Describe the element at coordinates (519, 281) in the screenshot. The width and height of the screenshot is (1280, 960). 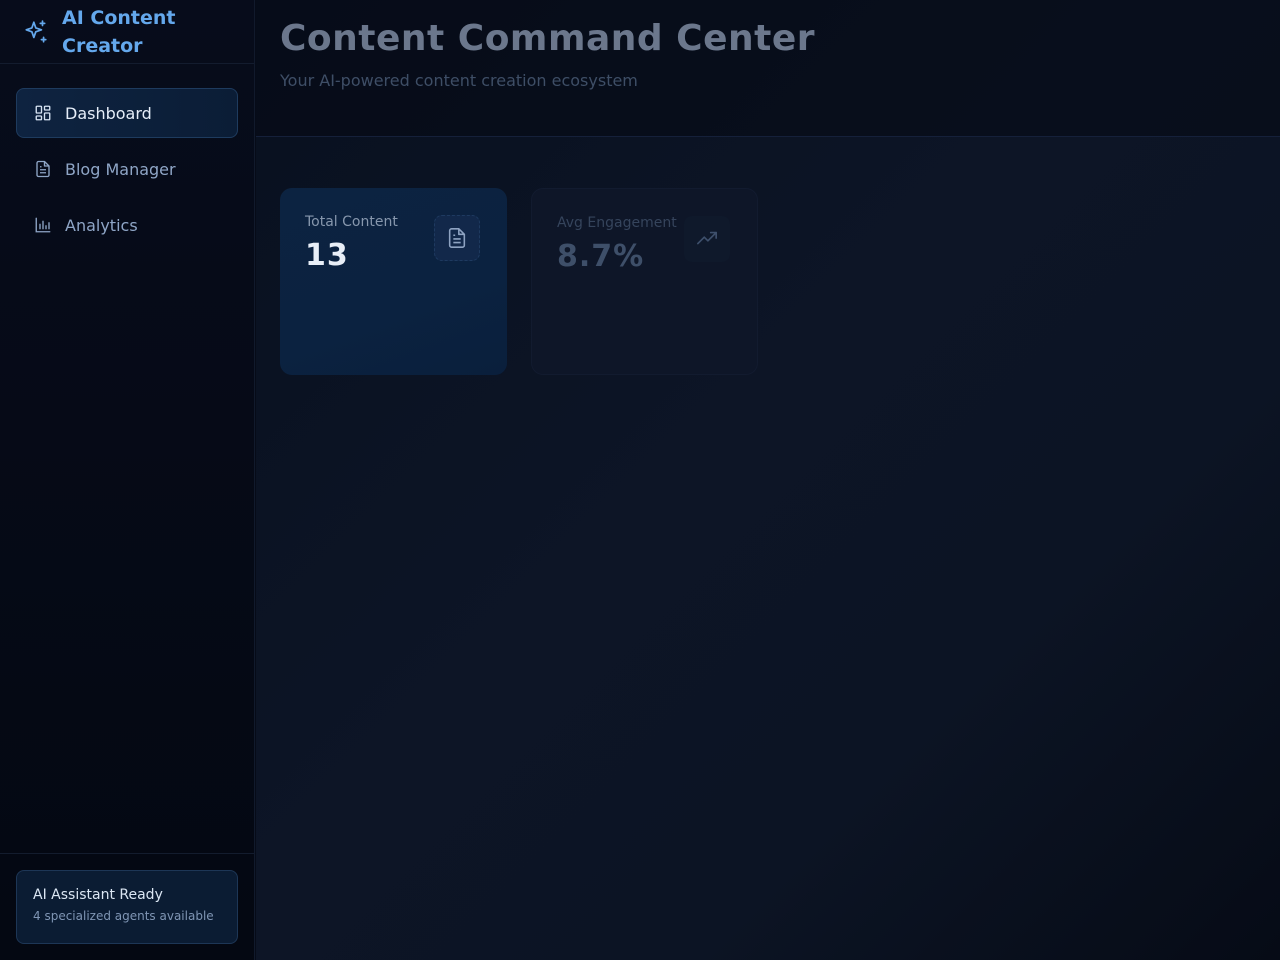
I see `stats-cards: Total Content 13 Avg Engagement 8.7%` at that location.